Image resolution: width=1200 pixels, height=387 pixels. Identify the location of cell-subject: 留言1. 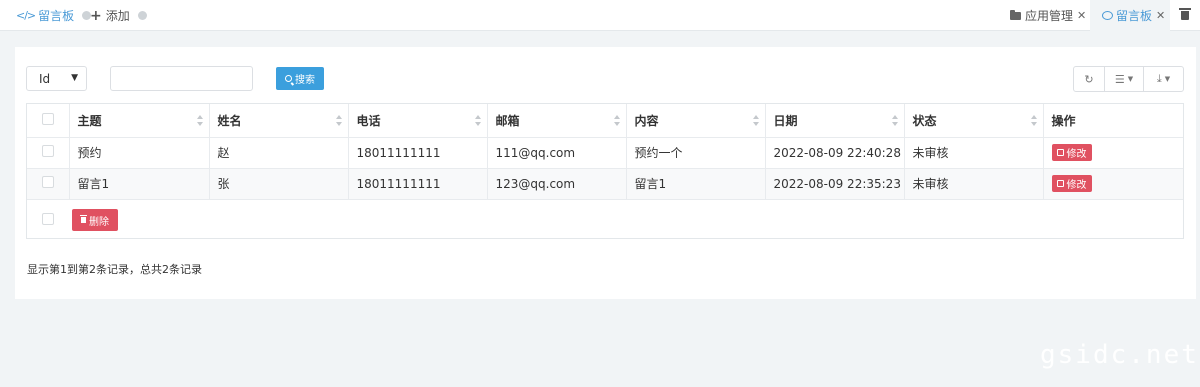
(139, 184).